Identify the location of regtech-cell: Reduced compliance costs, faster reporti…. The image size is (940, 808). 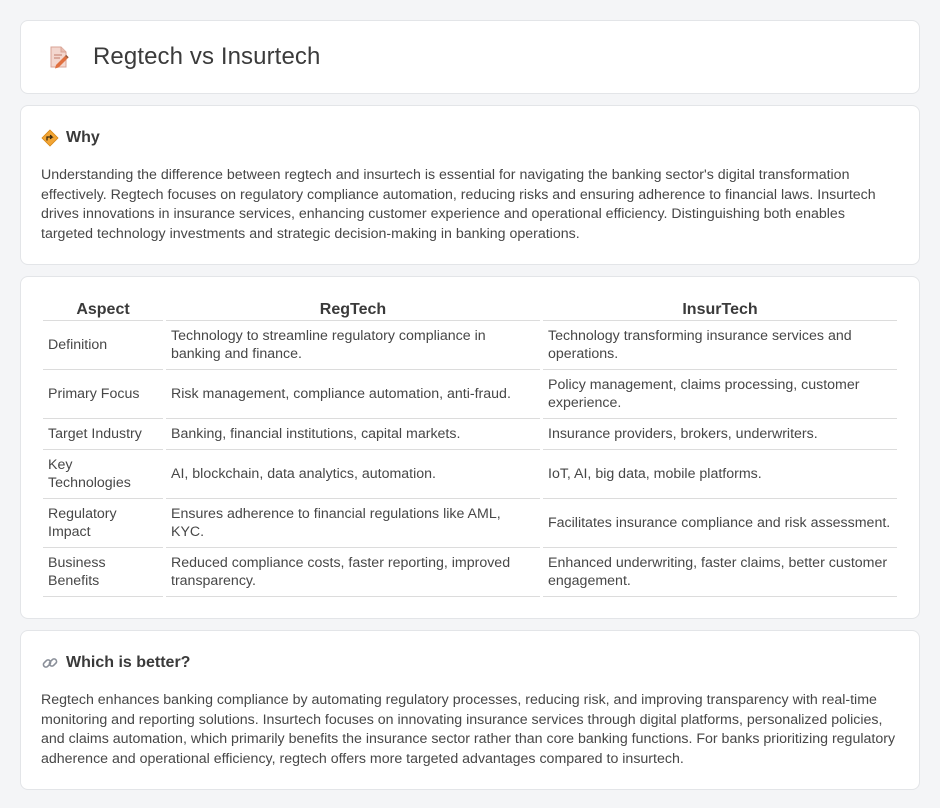
(353, 572).